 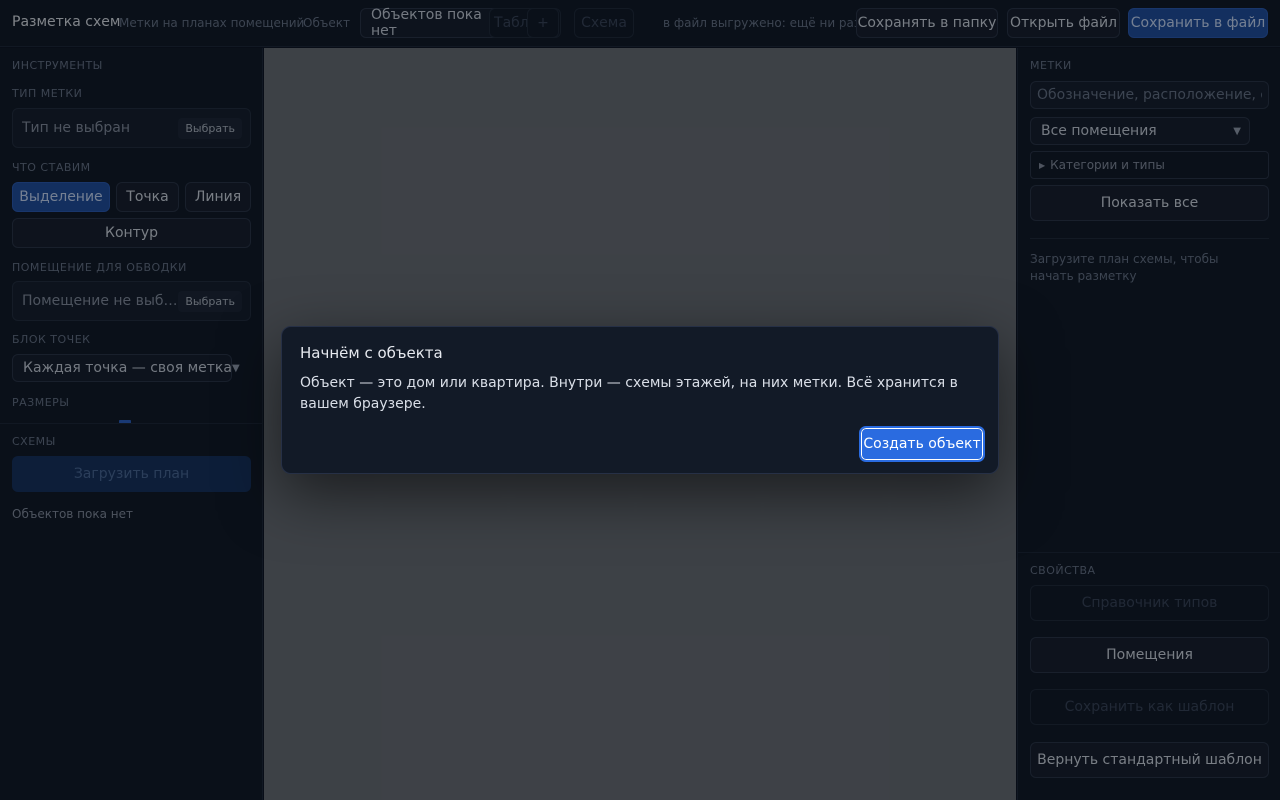 I want to click on dialog-title: Начнём с объекта, so click(x=371, y=353).